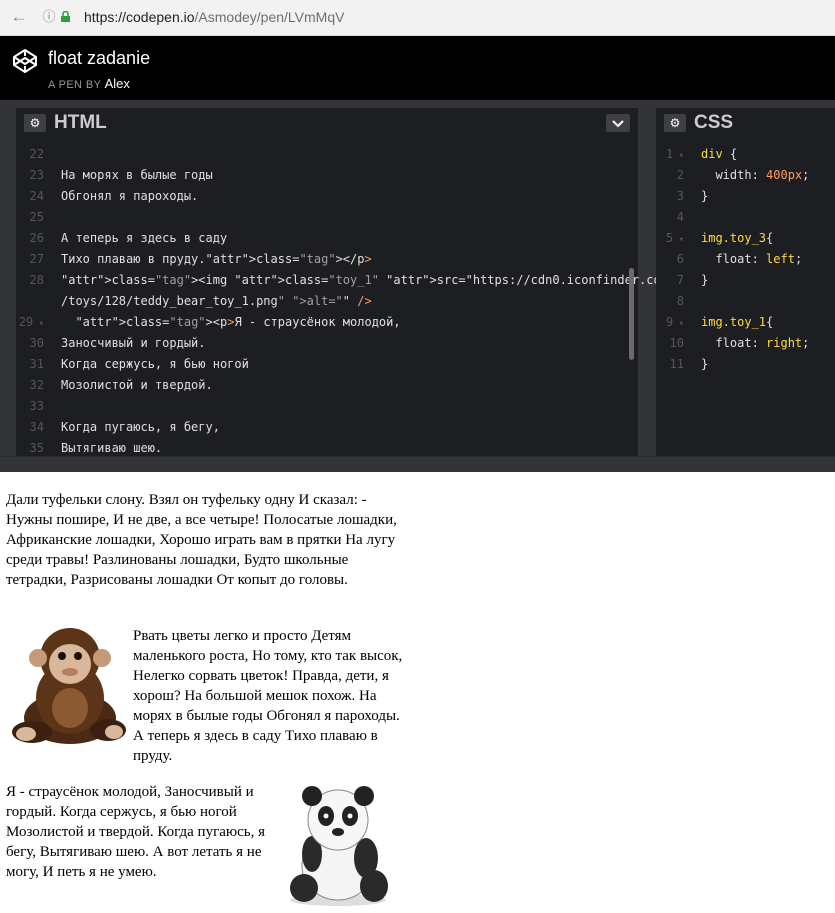  I want to click on line-number: 32, so click(36, 385).